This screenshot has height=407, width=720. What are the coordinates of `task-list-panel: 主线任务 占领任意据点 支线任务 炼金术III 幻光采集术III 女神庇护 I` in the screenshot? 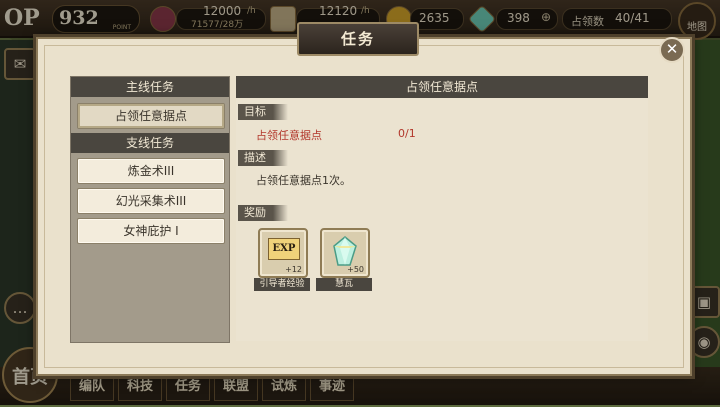 It's located at (150, 209).